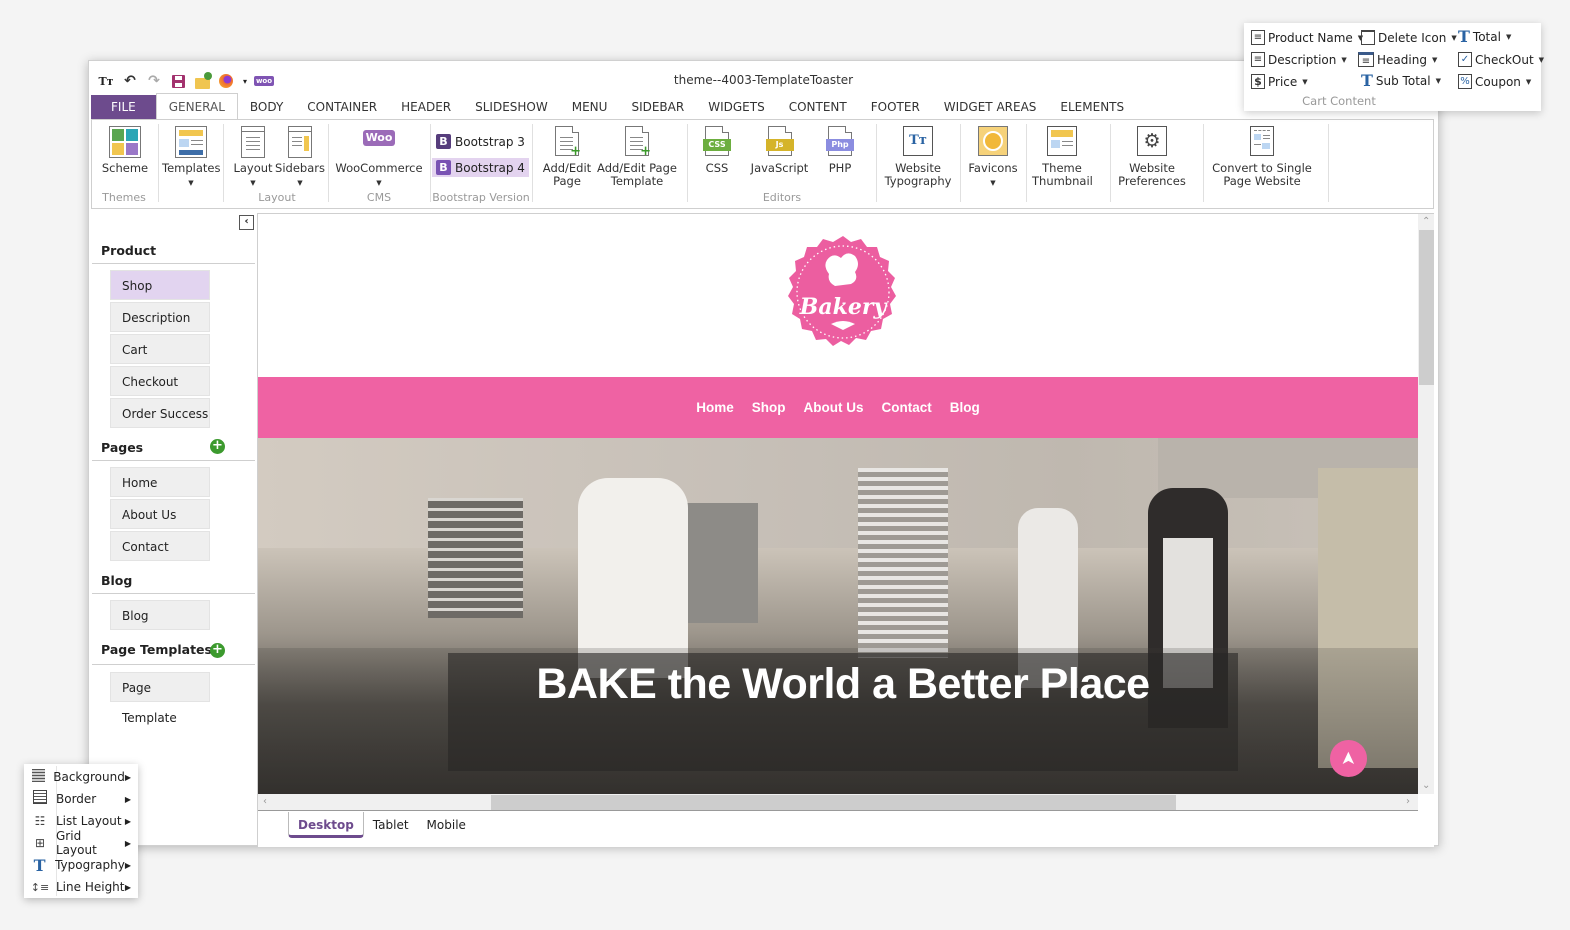  I want to click on add-edit-page-template-button: + Add/Edit Page Template, so click(637, 157).